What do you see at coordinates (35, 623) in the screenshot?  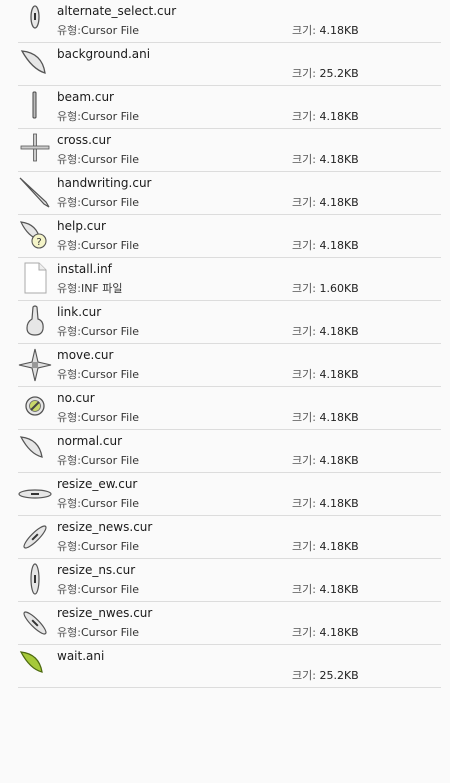 I see `resize-diagonal-nw-icon` at bounding box center [35, 623].